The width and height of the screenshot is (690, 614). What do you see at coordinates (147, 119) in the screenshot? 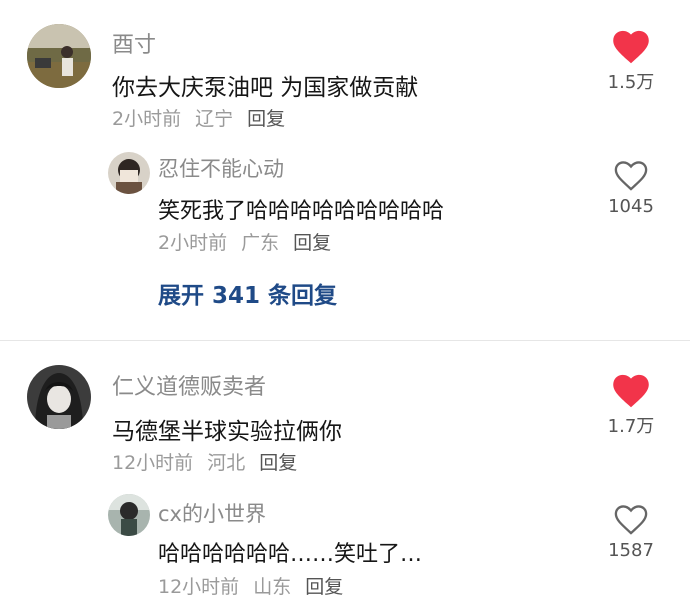
I see `comment-time: 2小时前` at bounding box center [147, 119].